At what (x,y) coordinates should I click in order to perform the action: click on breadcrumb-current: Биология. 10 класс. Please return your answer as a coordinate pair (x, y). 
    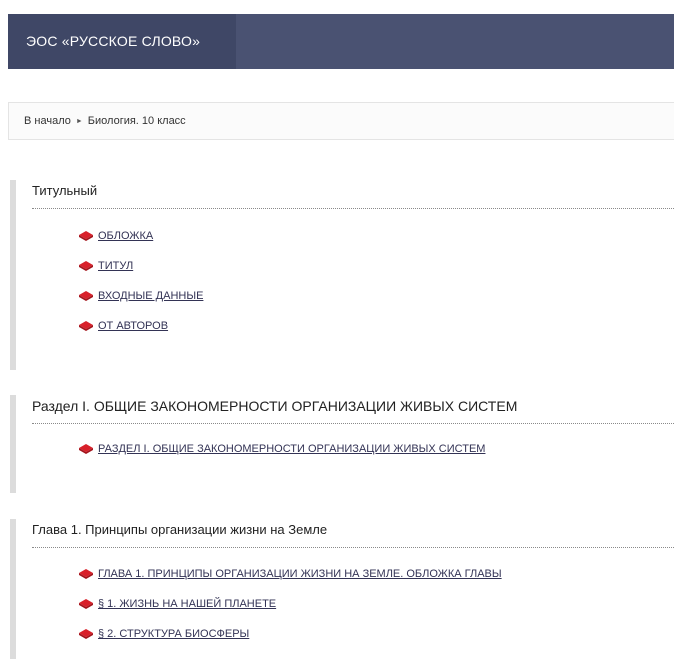
    Looking at the image, I should click on (136, 121).